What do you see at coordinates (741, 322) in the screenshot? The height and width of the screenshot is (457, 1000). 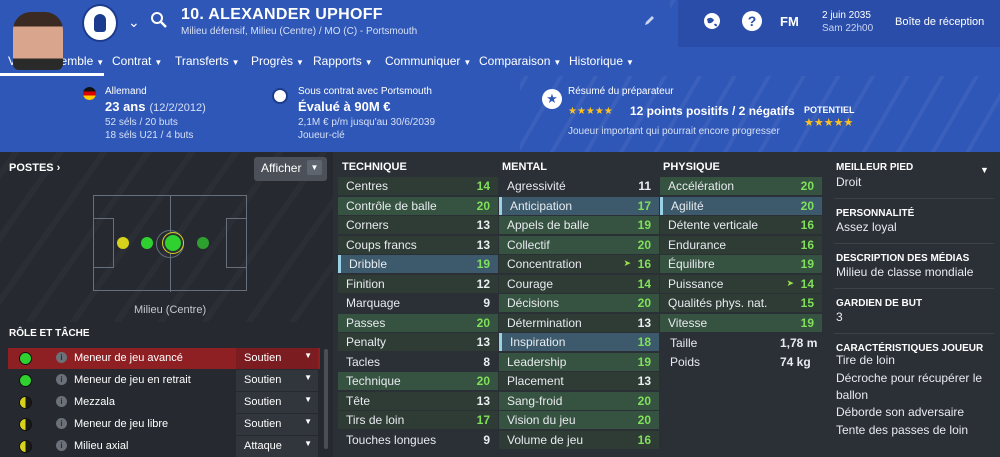 I see `attribute-row: Vitesse 19` at bounding box center [741, 322].